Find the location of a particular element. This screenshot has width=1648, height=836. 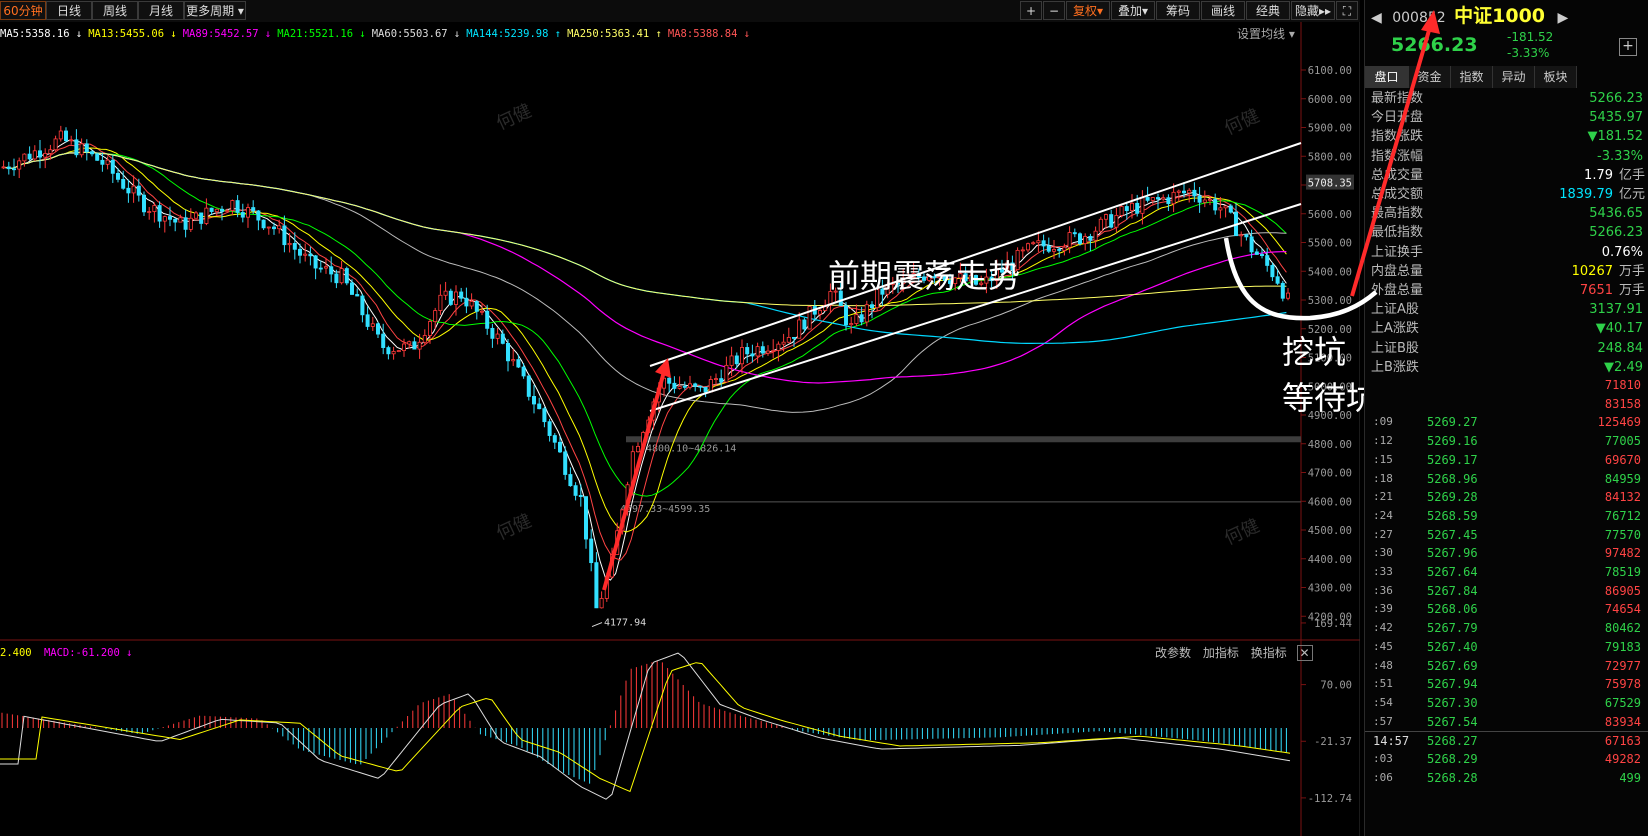

tick-volume: 49282 is located at coordinates (1622, 759).